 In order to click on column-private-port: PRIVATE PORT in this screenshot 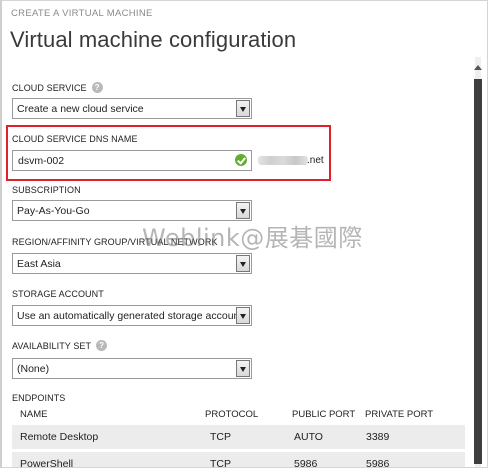, I will do `click(399, 414)`.